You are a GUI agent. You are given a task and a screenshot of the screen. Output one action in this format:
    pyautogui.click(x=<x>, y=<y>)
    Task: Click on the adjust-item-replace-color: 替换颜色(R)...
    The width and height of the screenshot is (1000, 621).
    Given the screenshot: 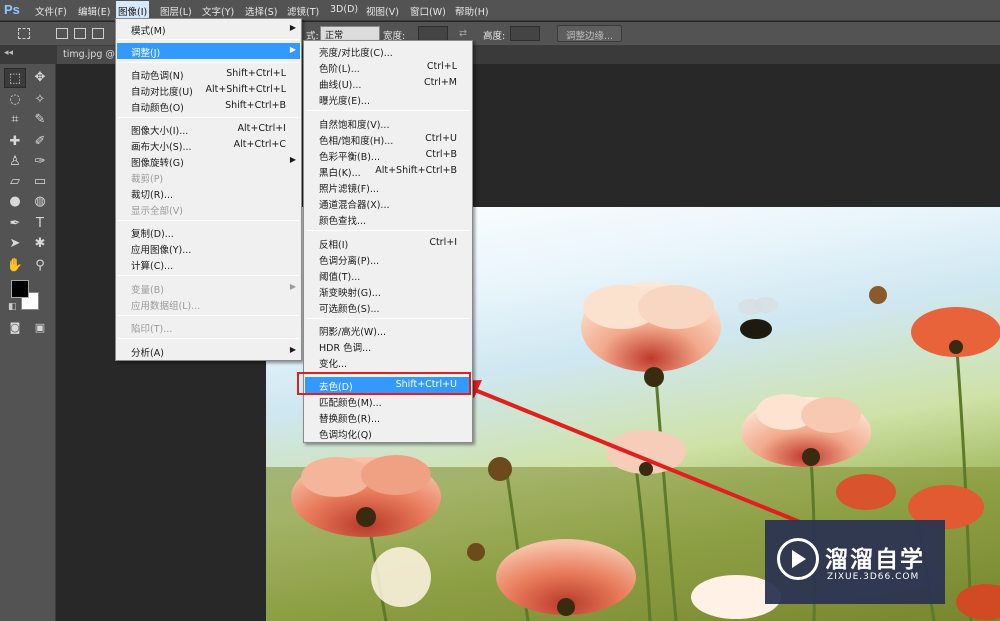 What is the action you would take?
    pyautogui.click(x=388, y=417)
    